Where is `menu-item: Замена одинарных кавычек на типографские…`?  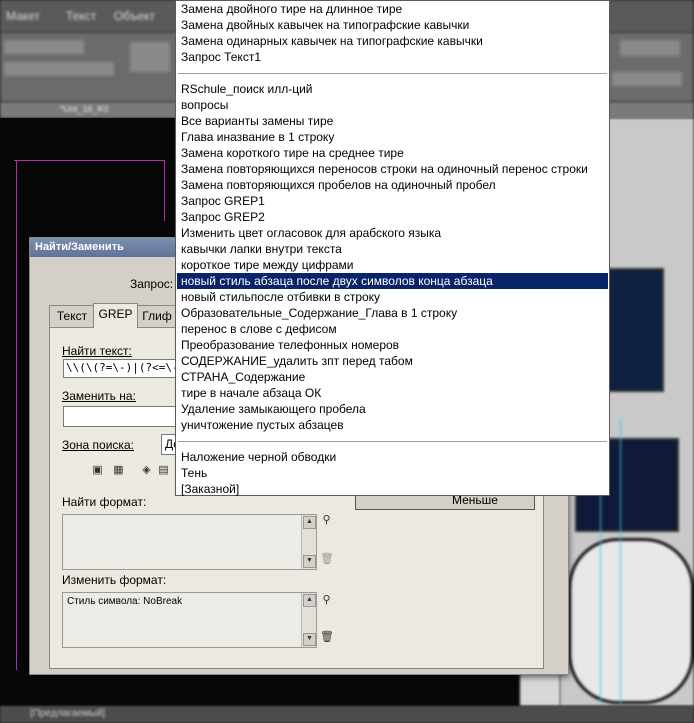
menu-item: Замена одинарных кавычек на типографские… is located at coordinates (331, 41).